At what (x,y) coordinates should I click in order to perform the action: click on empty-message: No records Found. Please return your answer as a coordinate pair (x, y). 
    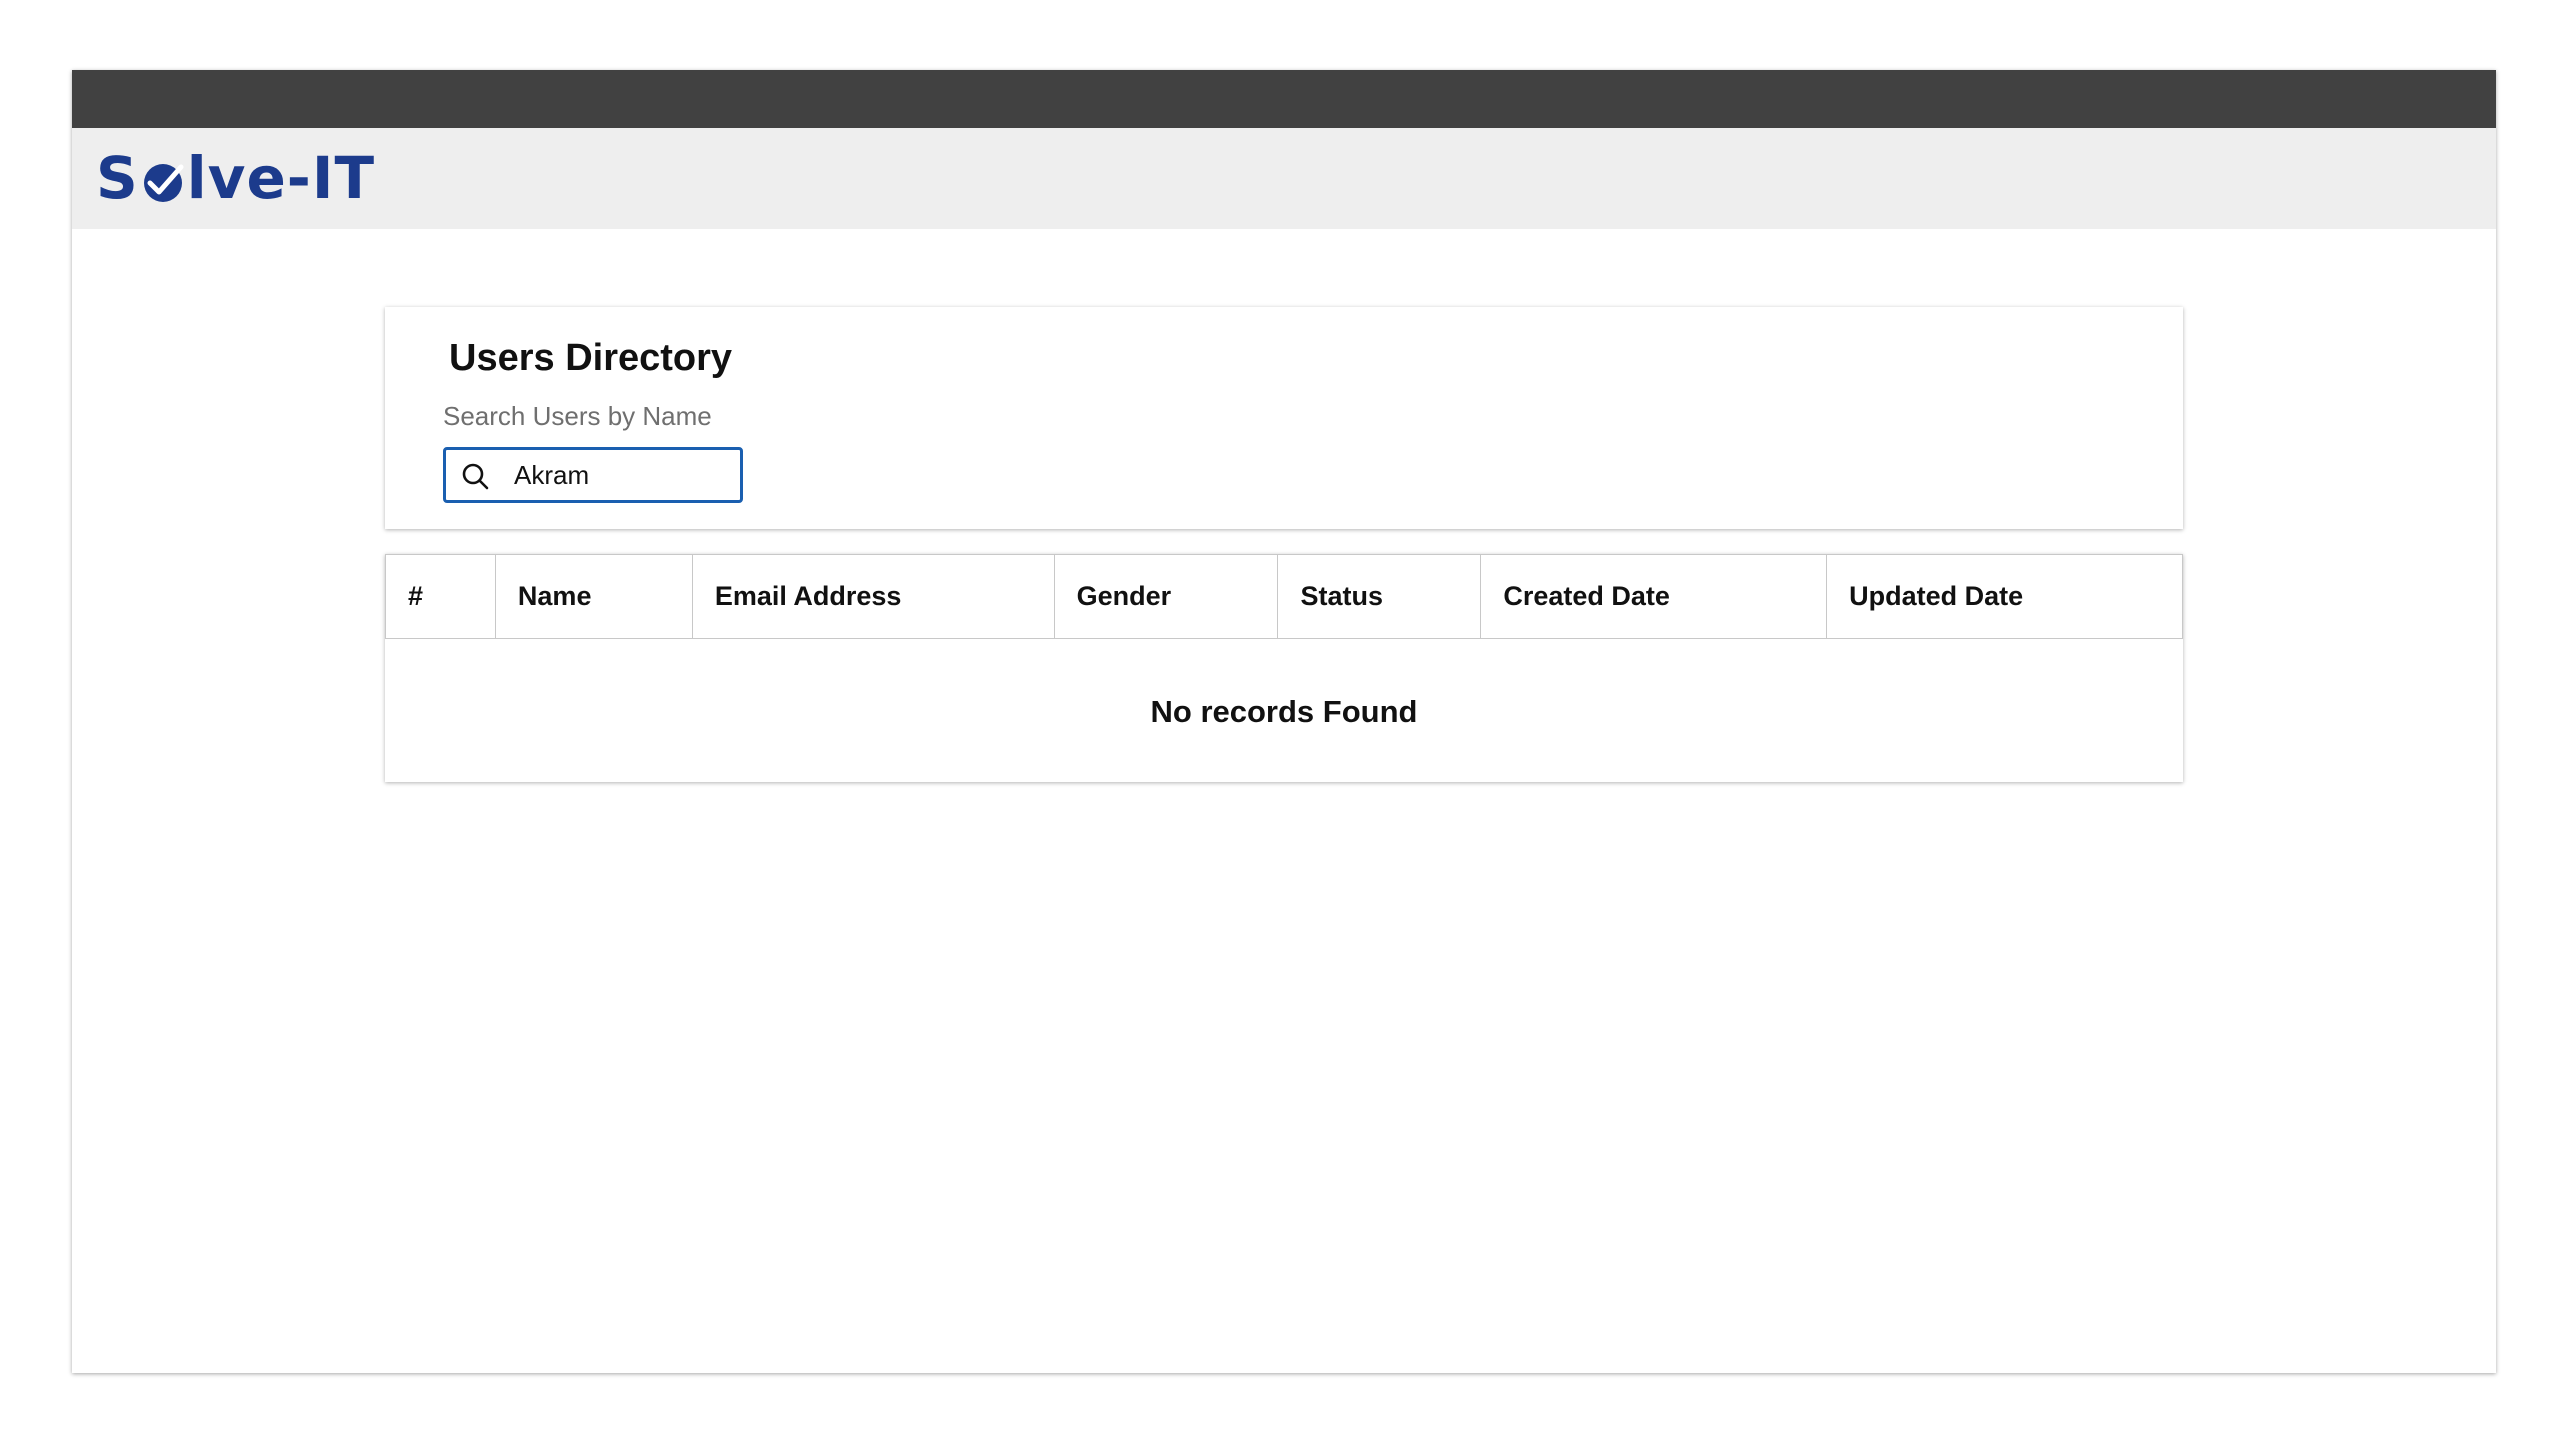
    Looking at the image, I should click on (1284, 711).